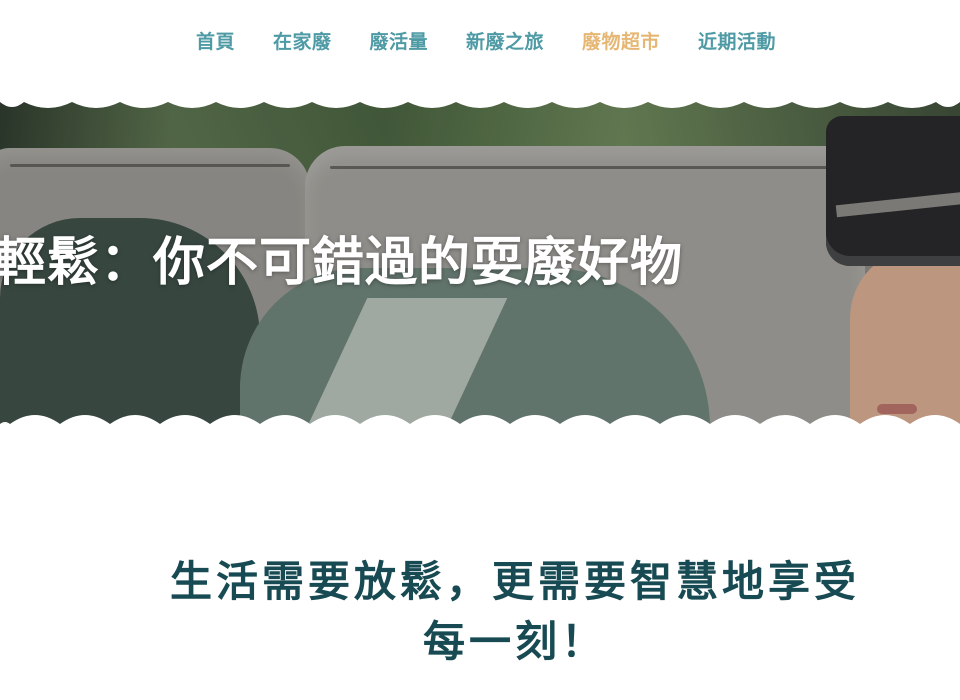 The width and height of the screenshot is (960, 700). Describe the element at coordinates (515, 612) in the screenshot. I see `section-heading: 生活需要放鬆，更需要智慧地享受 每一刻！` at that location.